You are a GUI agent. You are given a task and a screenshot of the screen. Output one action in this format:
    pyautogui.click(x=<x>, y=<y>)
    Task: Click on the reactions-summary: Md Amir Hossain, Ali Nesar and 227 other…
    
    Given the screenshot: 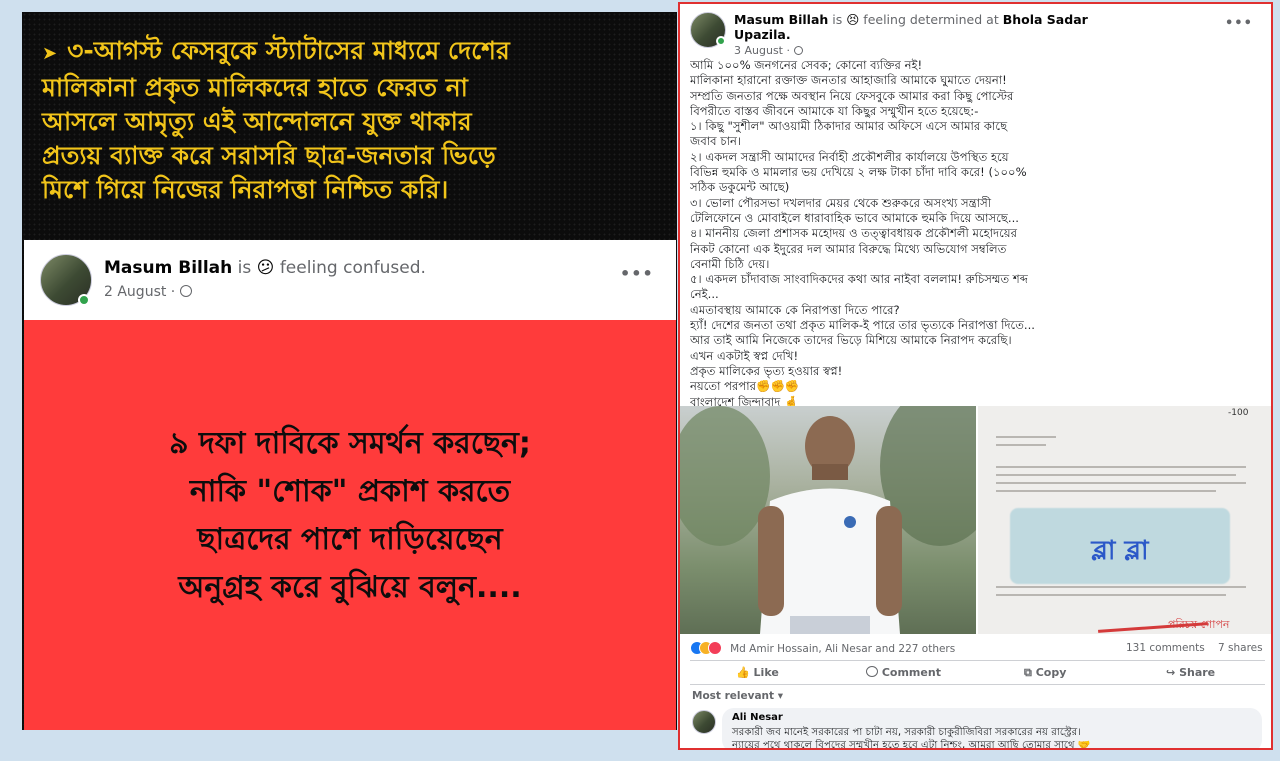 What is the action you would take?
    pyautogui.click(x=822, y=649)
    